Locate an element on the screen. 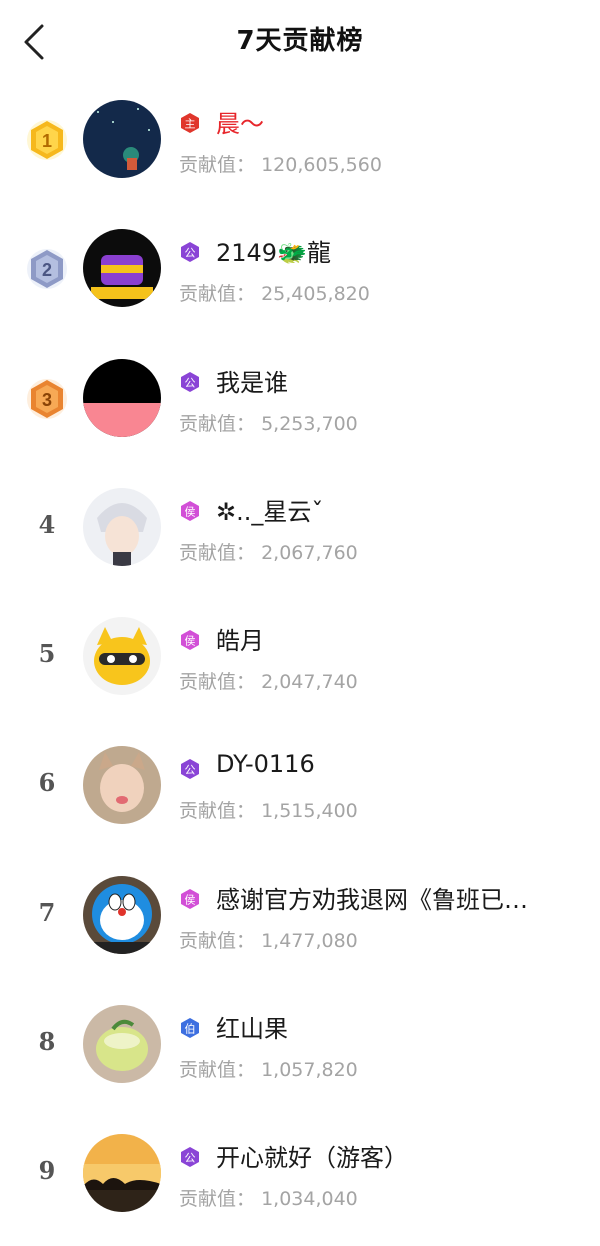  list-item: 9 公 开心就好（游客） 贡献值： 1,034,040 is located at coordinates (300, 1180).